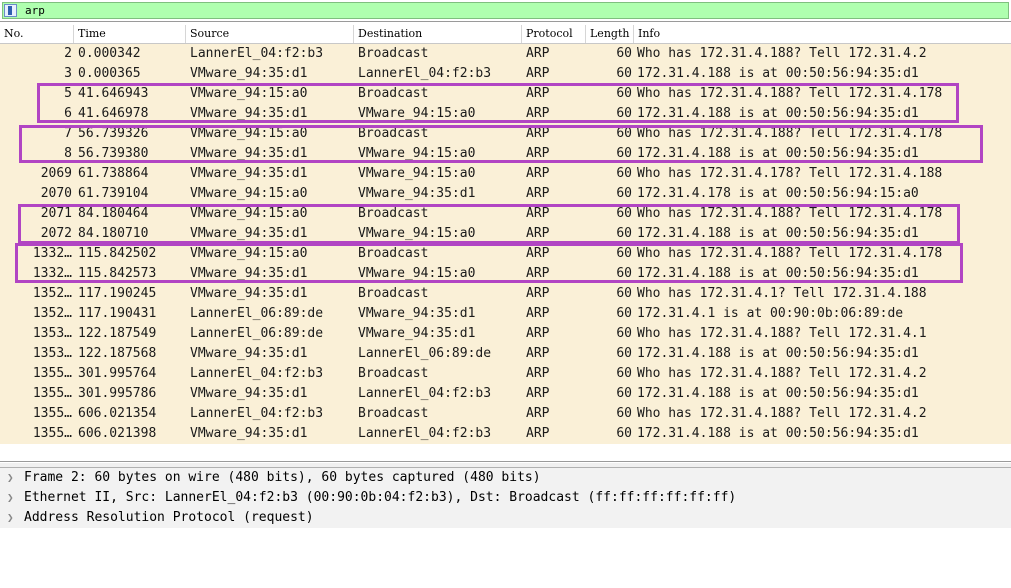 The image size is (1011, 588). Describe the element at coordinates (505, 10) in the screenshot. I see `display-filter-input: arp` at that location.